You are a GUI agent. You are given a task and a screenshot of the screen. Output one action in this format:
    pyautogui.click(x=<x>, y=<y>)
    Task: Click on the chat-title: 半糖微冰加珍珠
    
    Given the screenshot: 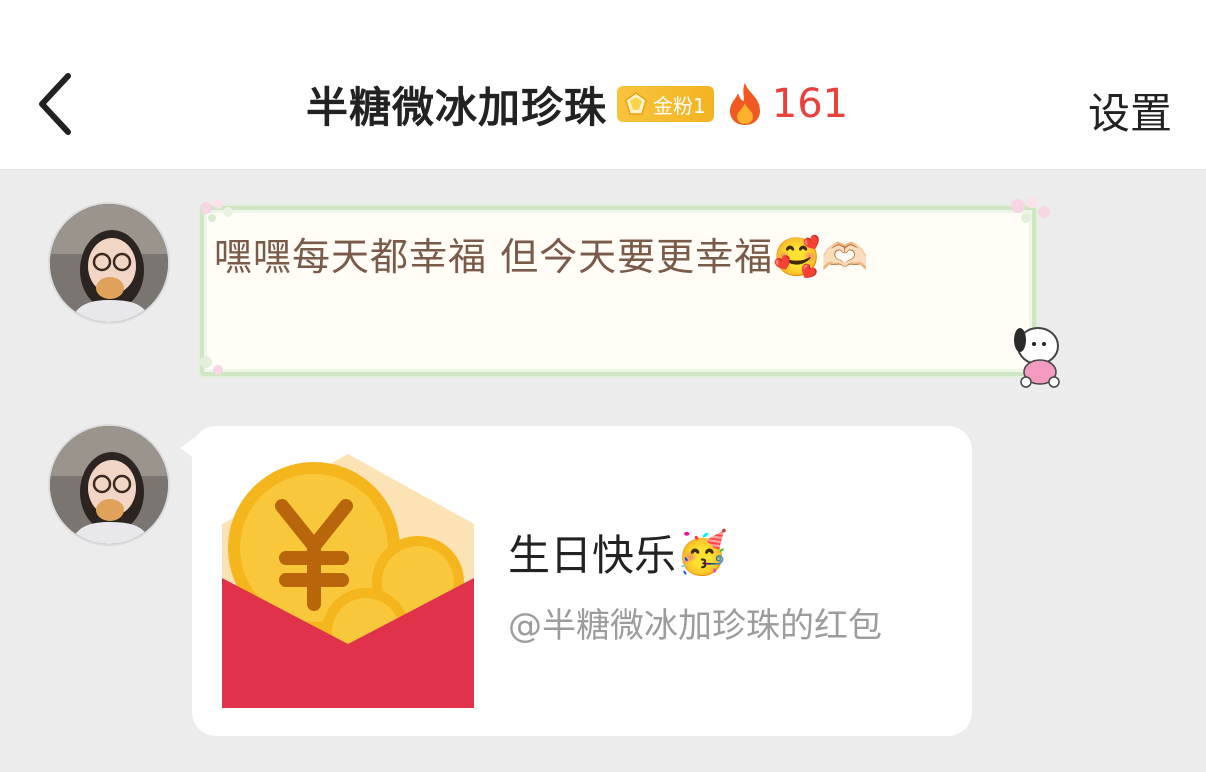 What is the action you would take?
    pyautogui.click(x=457, y=107)
    